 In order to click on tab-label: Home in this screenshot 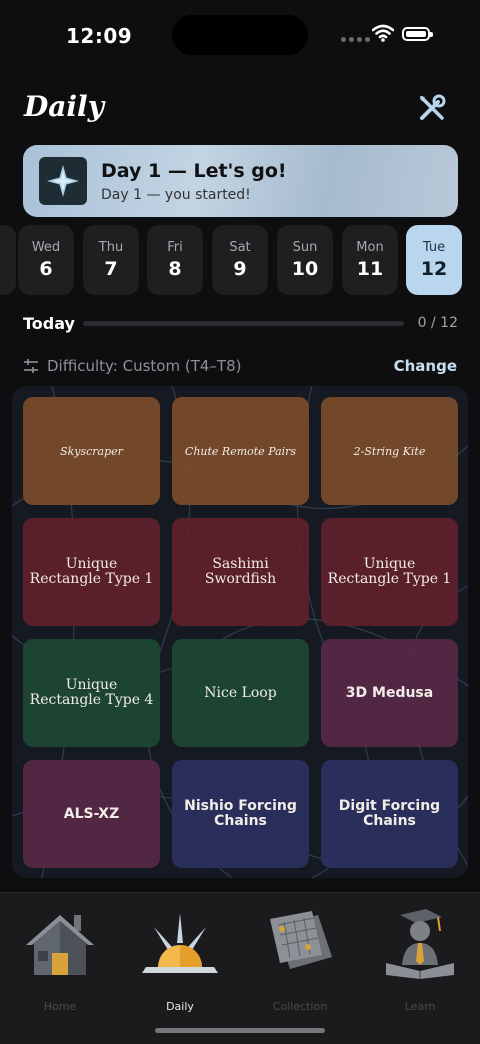, I will do `click(60, 1006)`.